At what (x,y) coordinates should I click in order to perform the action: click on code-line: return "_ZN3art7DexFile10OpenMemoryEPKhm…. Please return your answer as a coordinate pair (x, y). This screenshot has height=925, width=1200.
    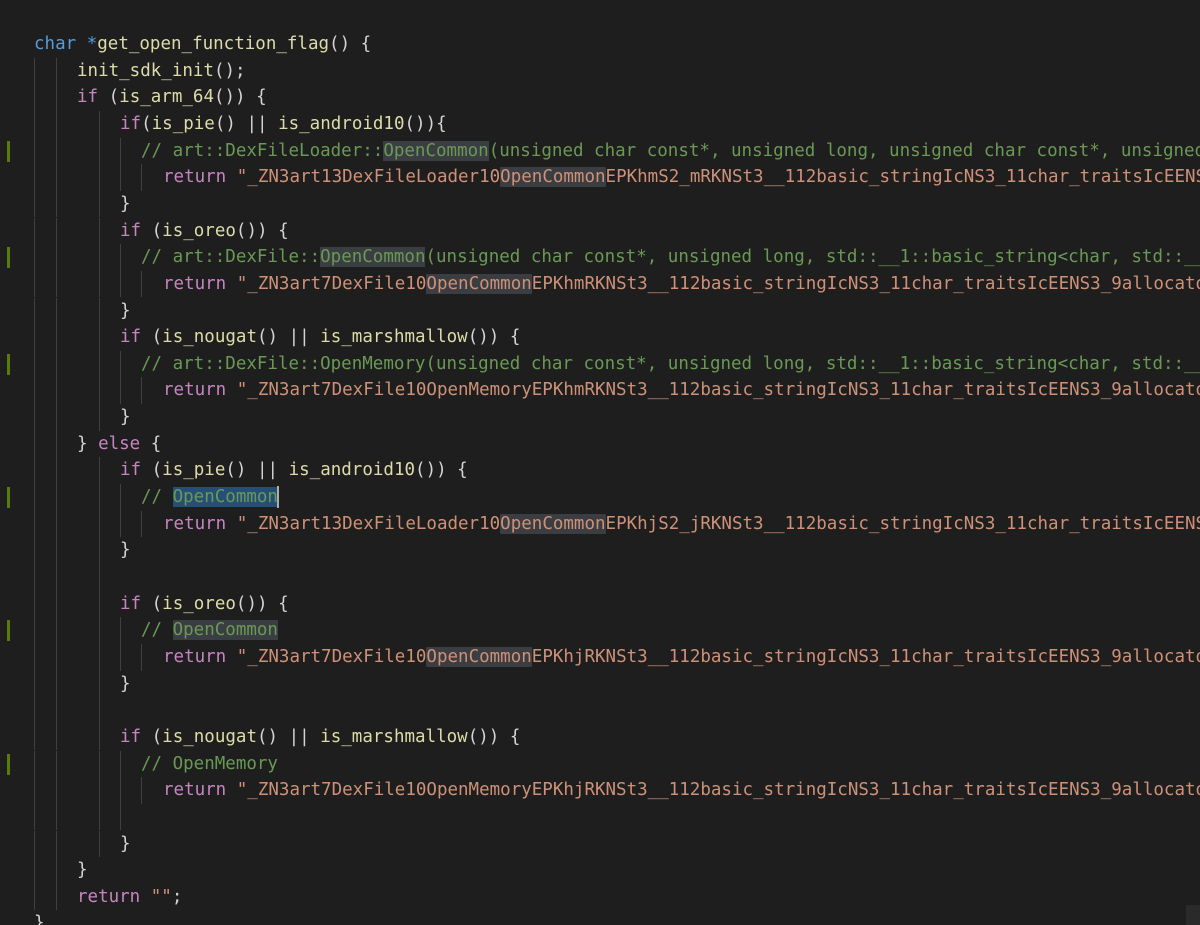
    Looking at the image, I should click on (600, 391).